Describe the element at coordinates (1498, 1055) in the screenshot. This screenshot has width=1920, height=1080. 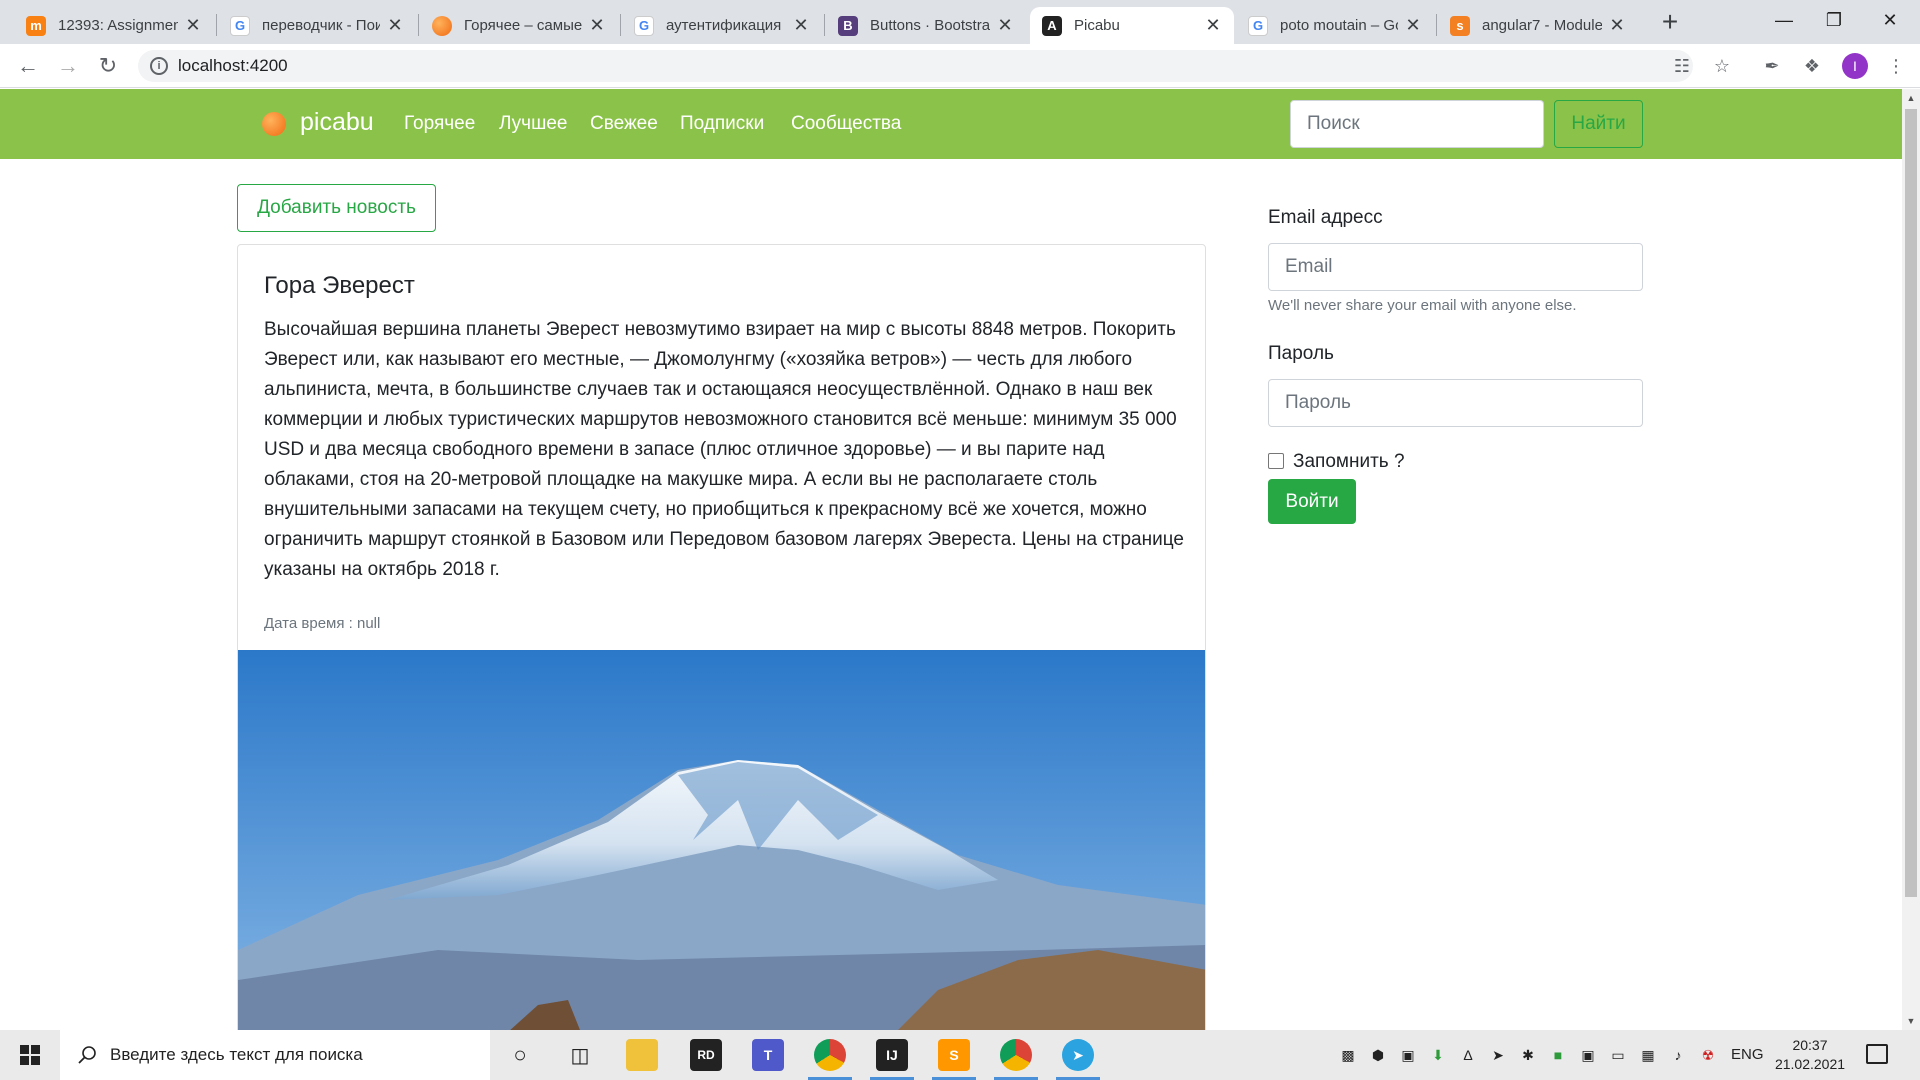
I see `telegram-tray-icon: ➤` at that location.